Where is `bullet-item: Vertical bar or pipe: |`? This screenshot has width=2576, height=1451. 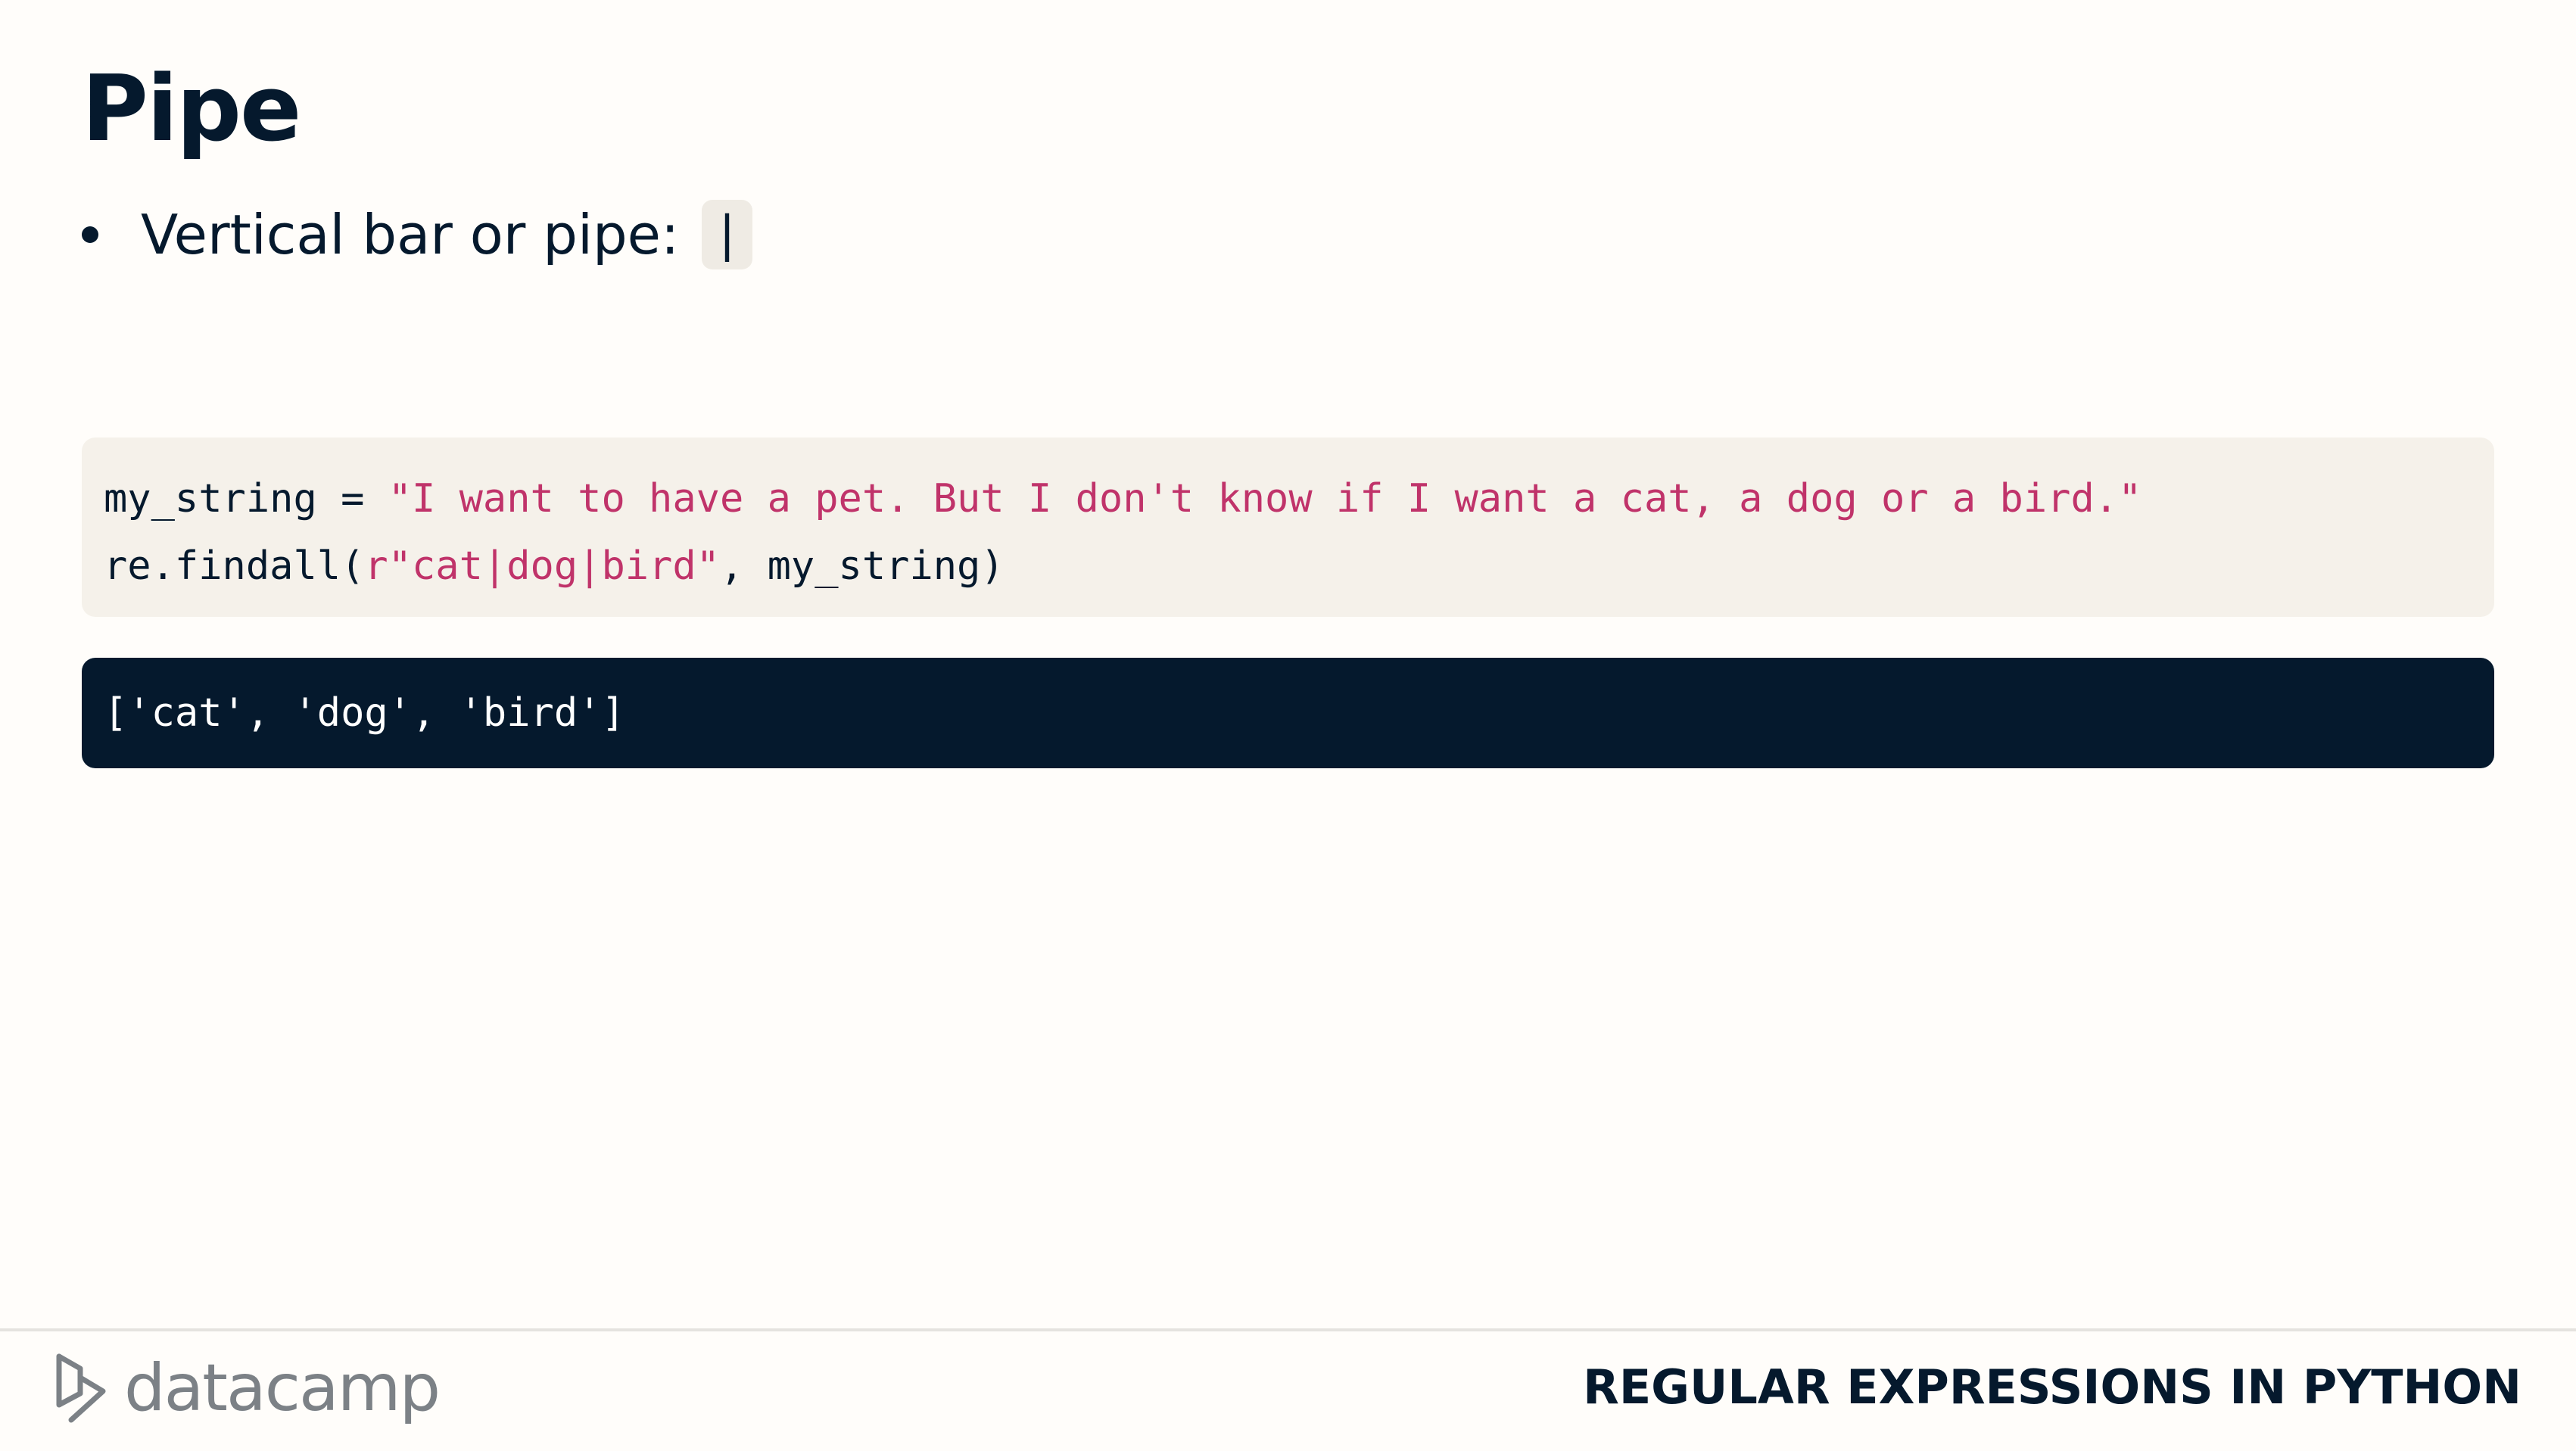
bullet-item: Vertical bar or pipe: | is located at coordinates (417, 235).